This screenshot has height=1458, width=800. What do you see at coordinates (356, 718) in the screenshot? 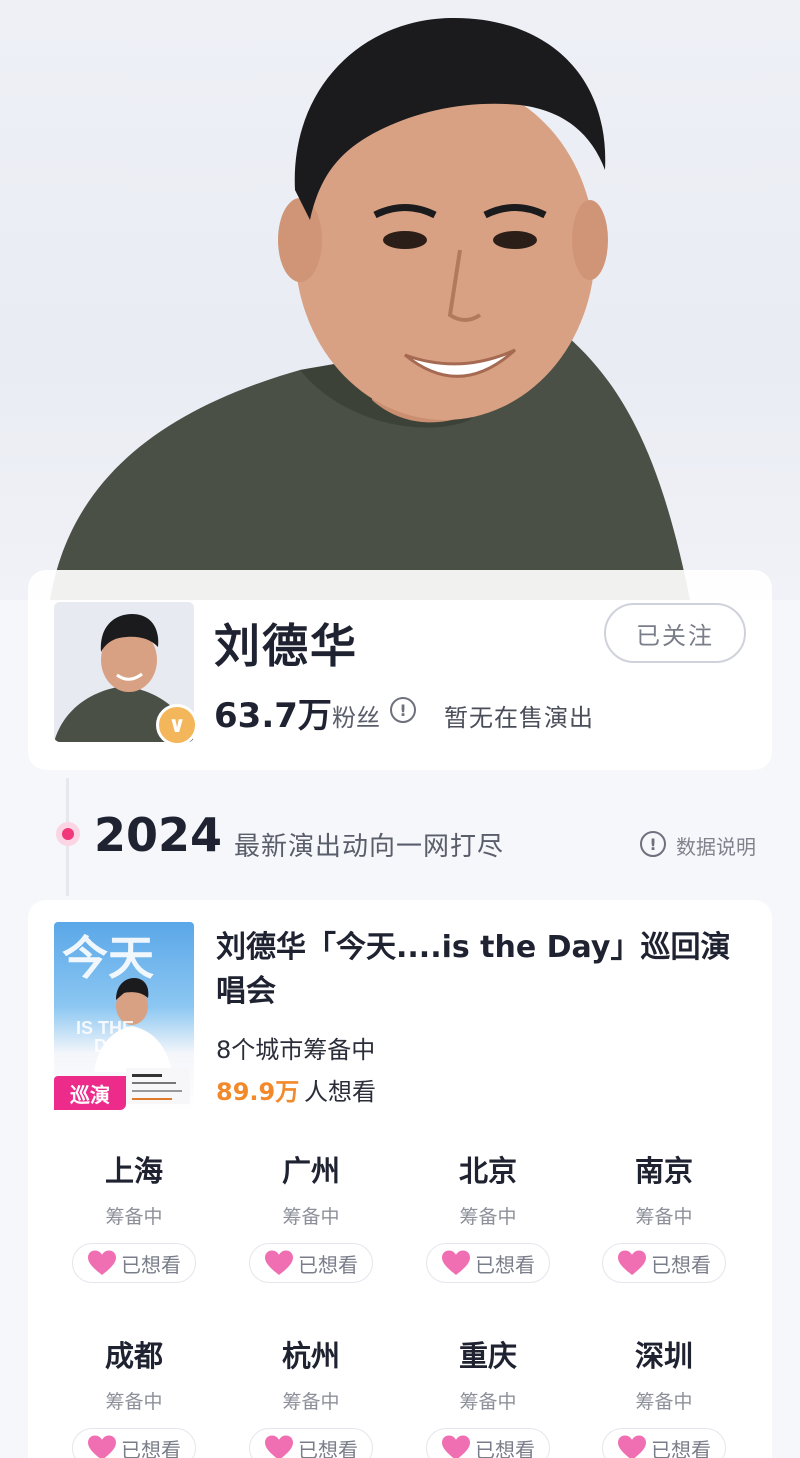
I see `fans-label: 粉丝` at bounding box center [356, 718].